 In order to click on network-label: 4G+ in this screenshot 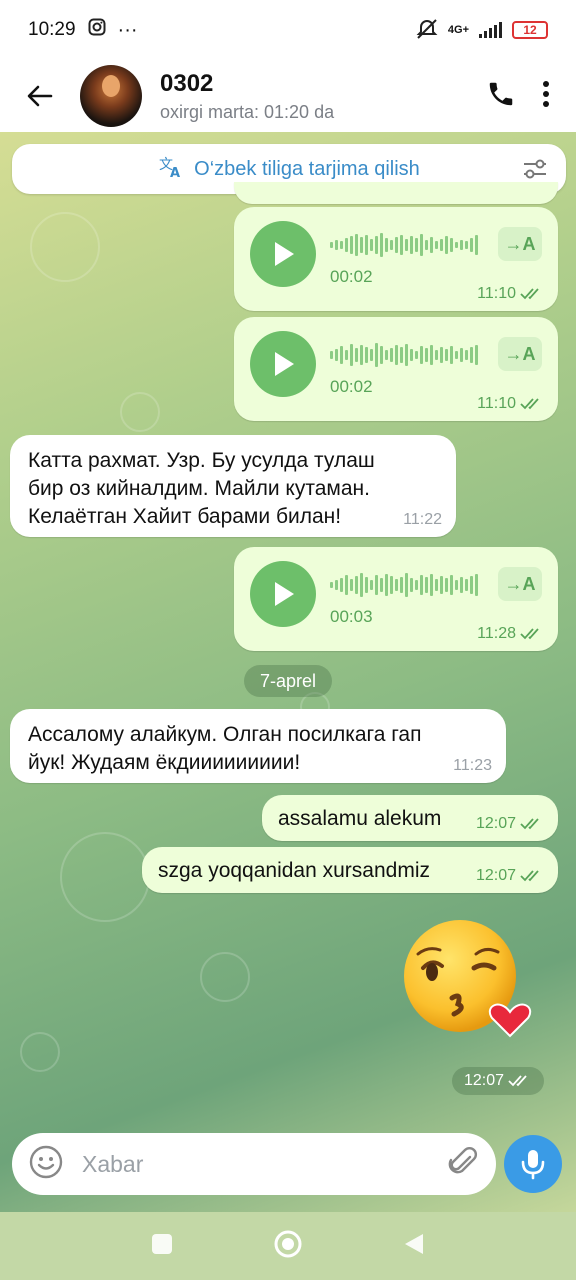, I will do `click(458, 30)`.